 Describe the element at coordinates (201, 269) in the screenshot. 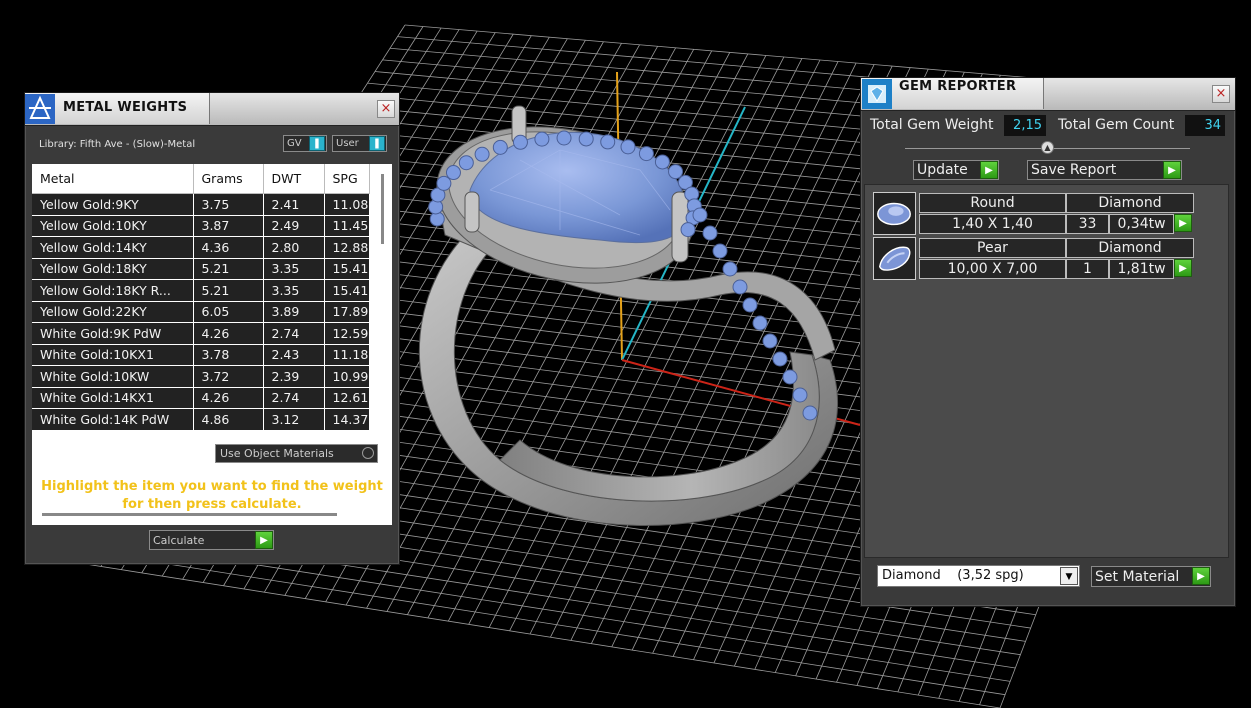

I see `table-row: Yellow Gold:18KY 5.21 3.35 15.41` at that location.